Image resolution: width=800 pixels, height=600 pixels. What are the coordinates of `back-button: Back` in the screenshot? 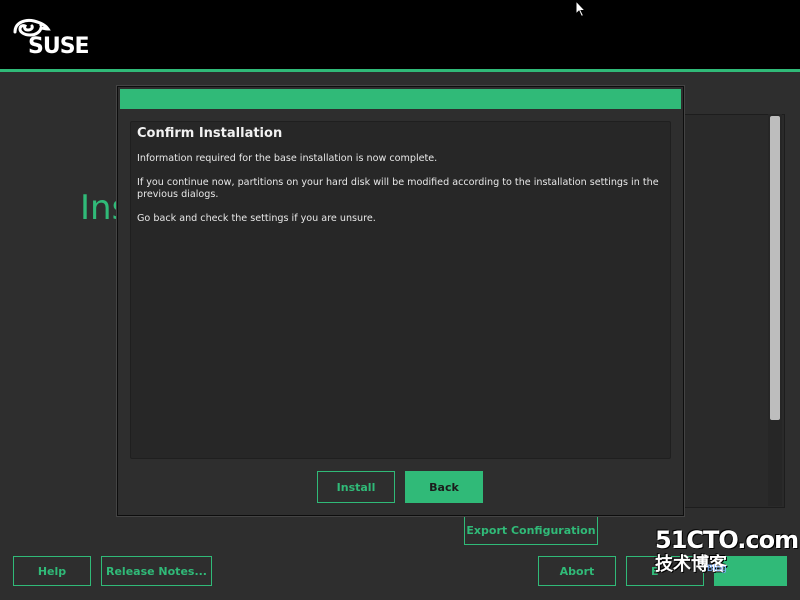 It's located at (444, 487).